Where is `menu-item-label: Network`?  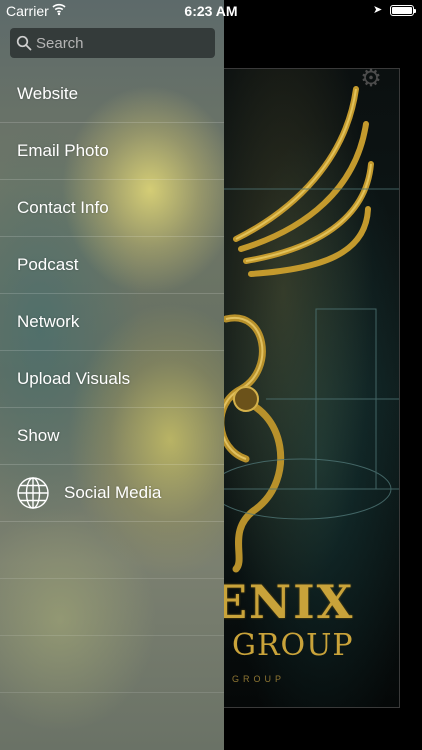 menu-item-label: Network is located at coordinates (48, 321).